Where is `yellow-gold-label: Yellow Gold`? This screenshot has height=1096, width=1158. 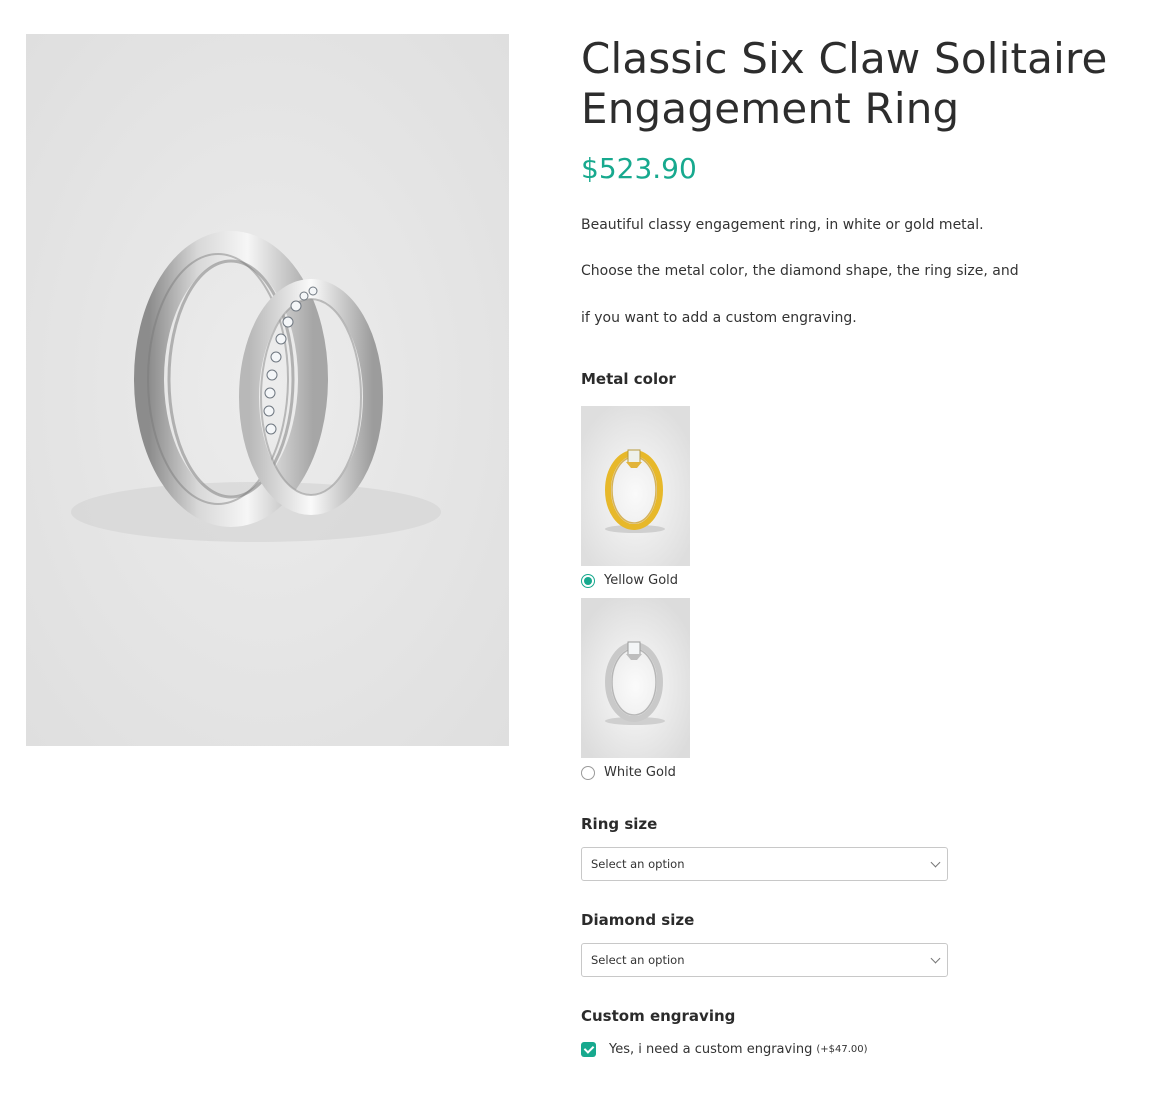 yellow-gold-label: Yellow Gold is located at coordinates (641, 580).